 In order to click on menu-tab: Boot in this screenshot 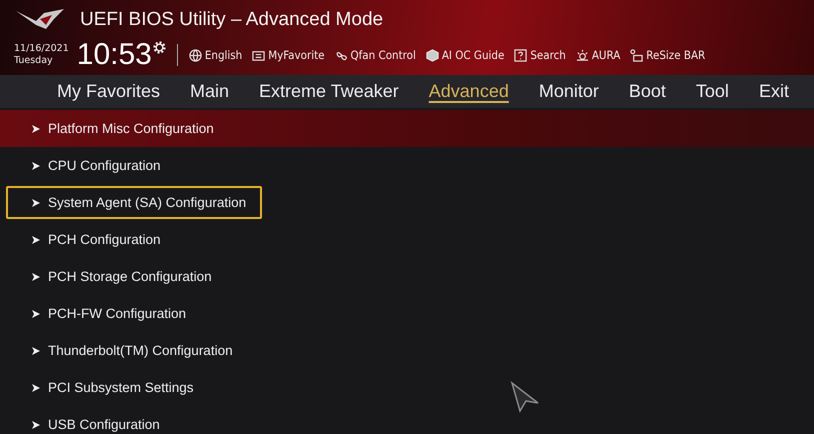, I will do `click(647, 91)`.